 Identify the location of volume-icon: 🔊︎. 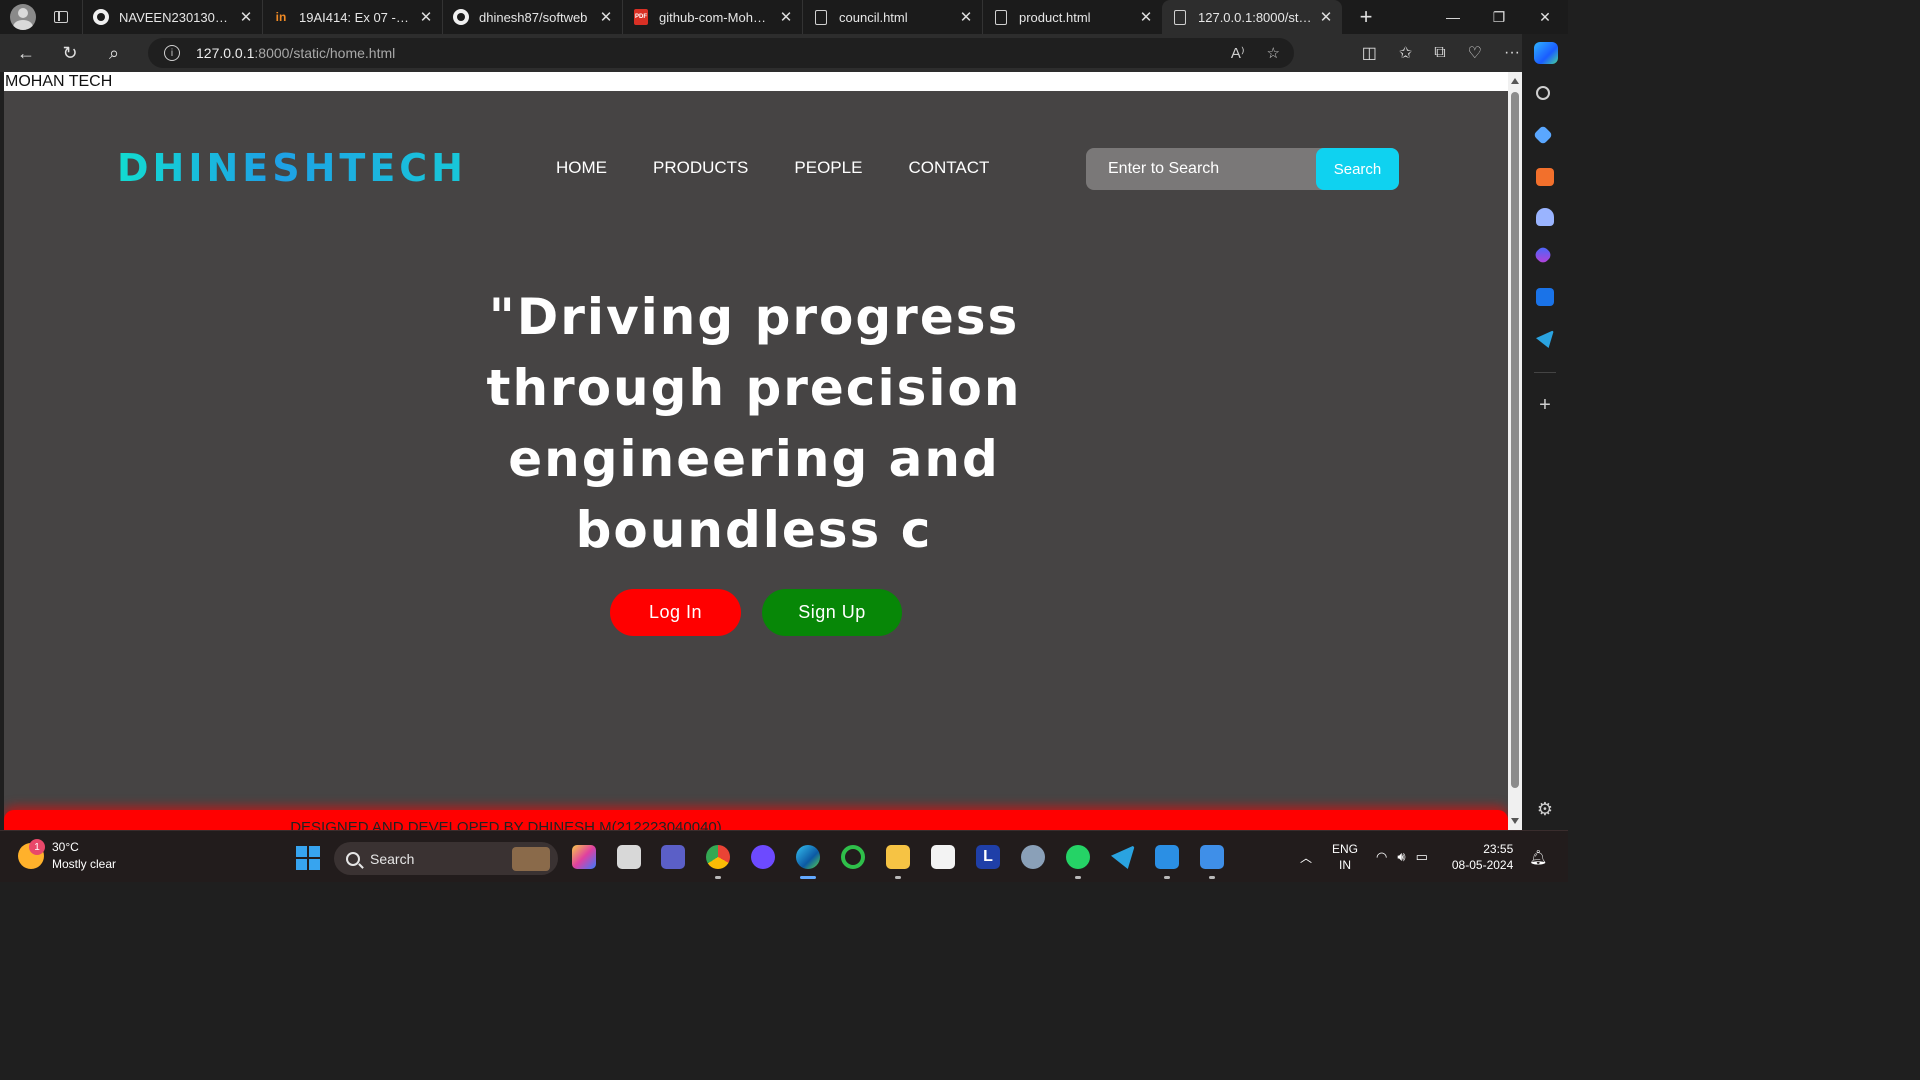
(1401, 857).